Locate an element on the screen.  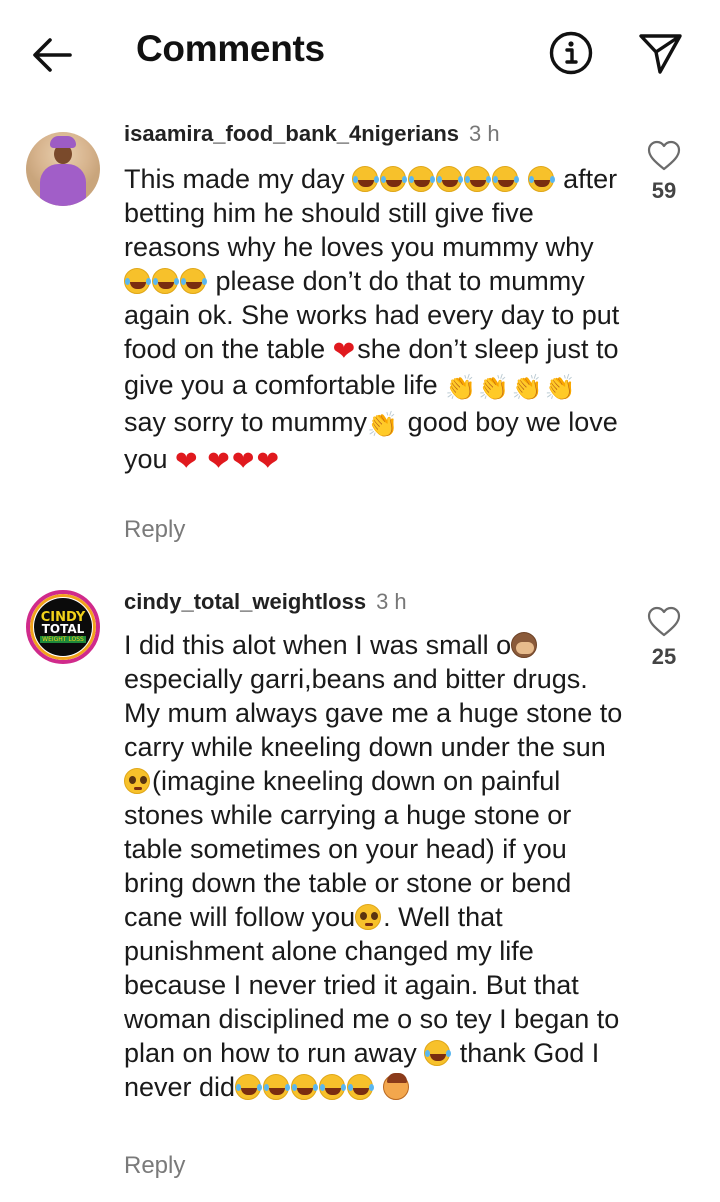
comment-meta: cindy_total_weightloss 3 h is located at coordinates (265, 602).